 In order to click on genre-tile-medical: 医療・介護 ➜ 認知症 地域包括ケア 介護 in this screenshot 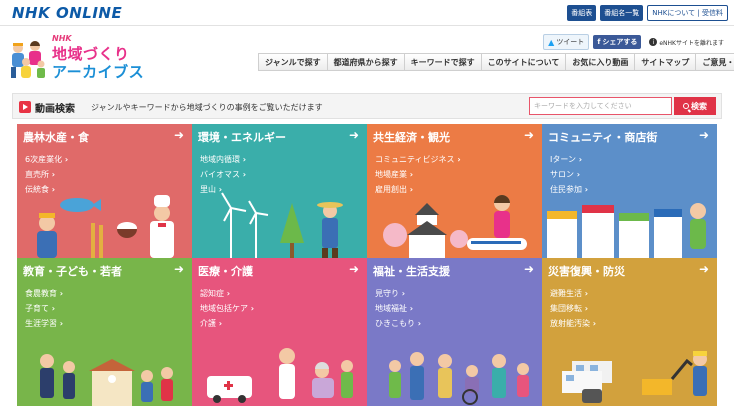, I will do `click(279, 332)`.